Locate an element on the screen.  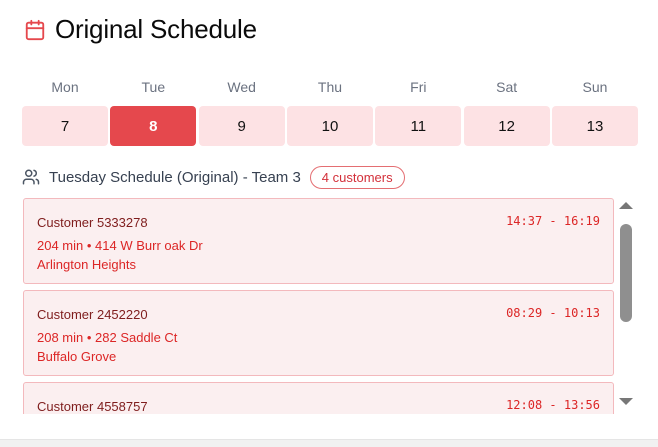
day-fri: Fri 11 is located at coordinates (418, 111).